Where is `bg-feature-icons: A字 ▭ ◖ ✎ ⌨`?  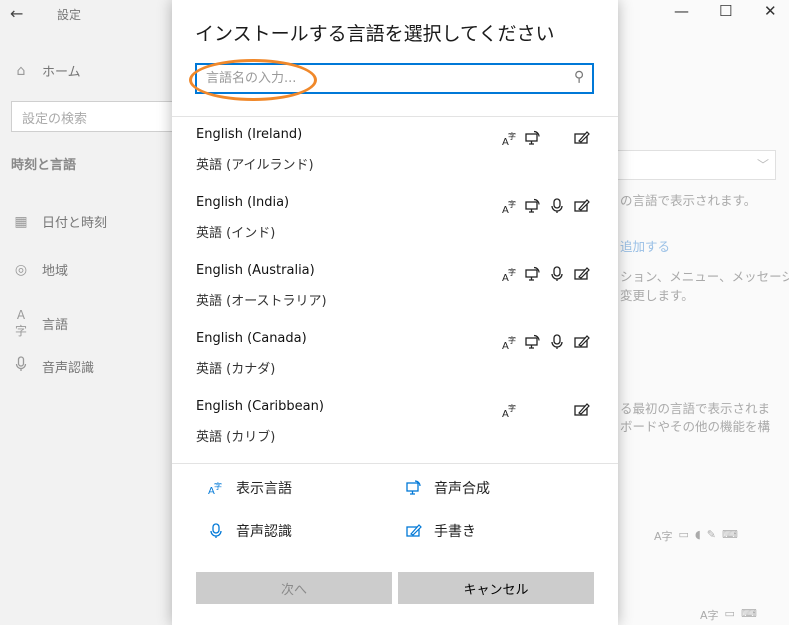 bg-feature-icons: A字 ▭ ◖ ✎ ⌨ is located at coordinates (696, 536).